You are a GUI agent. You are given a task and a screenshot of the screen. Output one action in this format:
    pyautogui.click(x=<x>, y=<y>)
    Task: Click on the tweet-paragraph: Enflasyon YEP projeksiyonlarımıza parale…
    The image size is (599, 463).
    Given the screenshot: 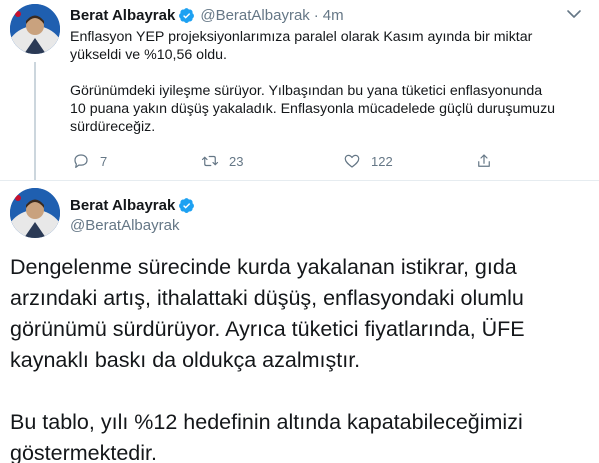 What is the action you would take?
    pyautogui.click(x=301, y=46)
    